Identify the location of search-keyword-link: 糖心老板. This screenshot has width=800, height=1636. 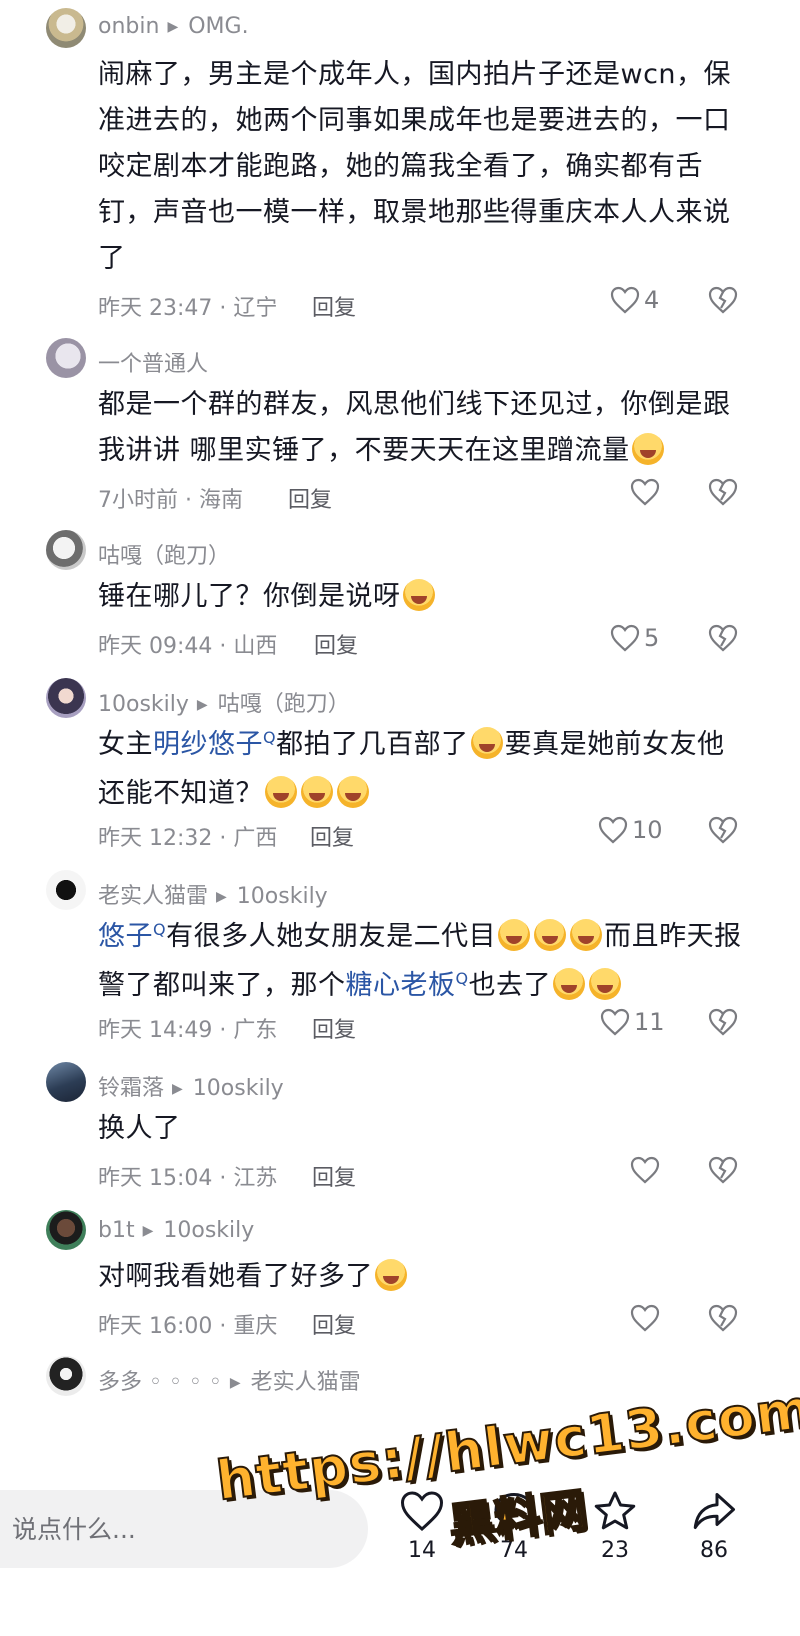
(401, 985).